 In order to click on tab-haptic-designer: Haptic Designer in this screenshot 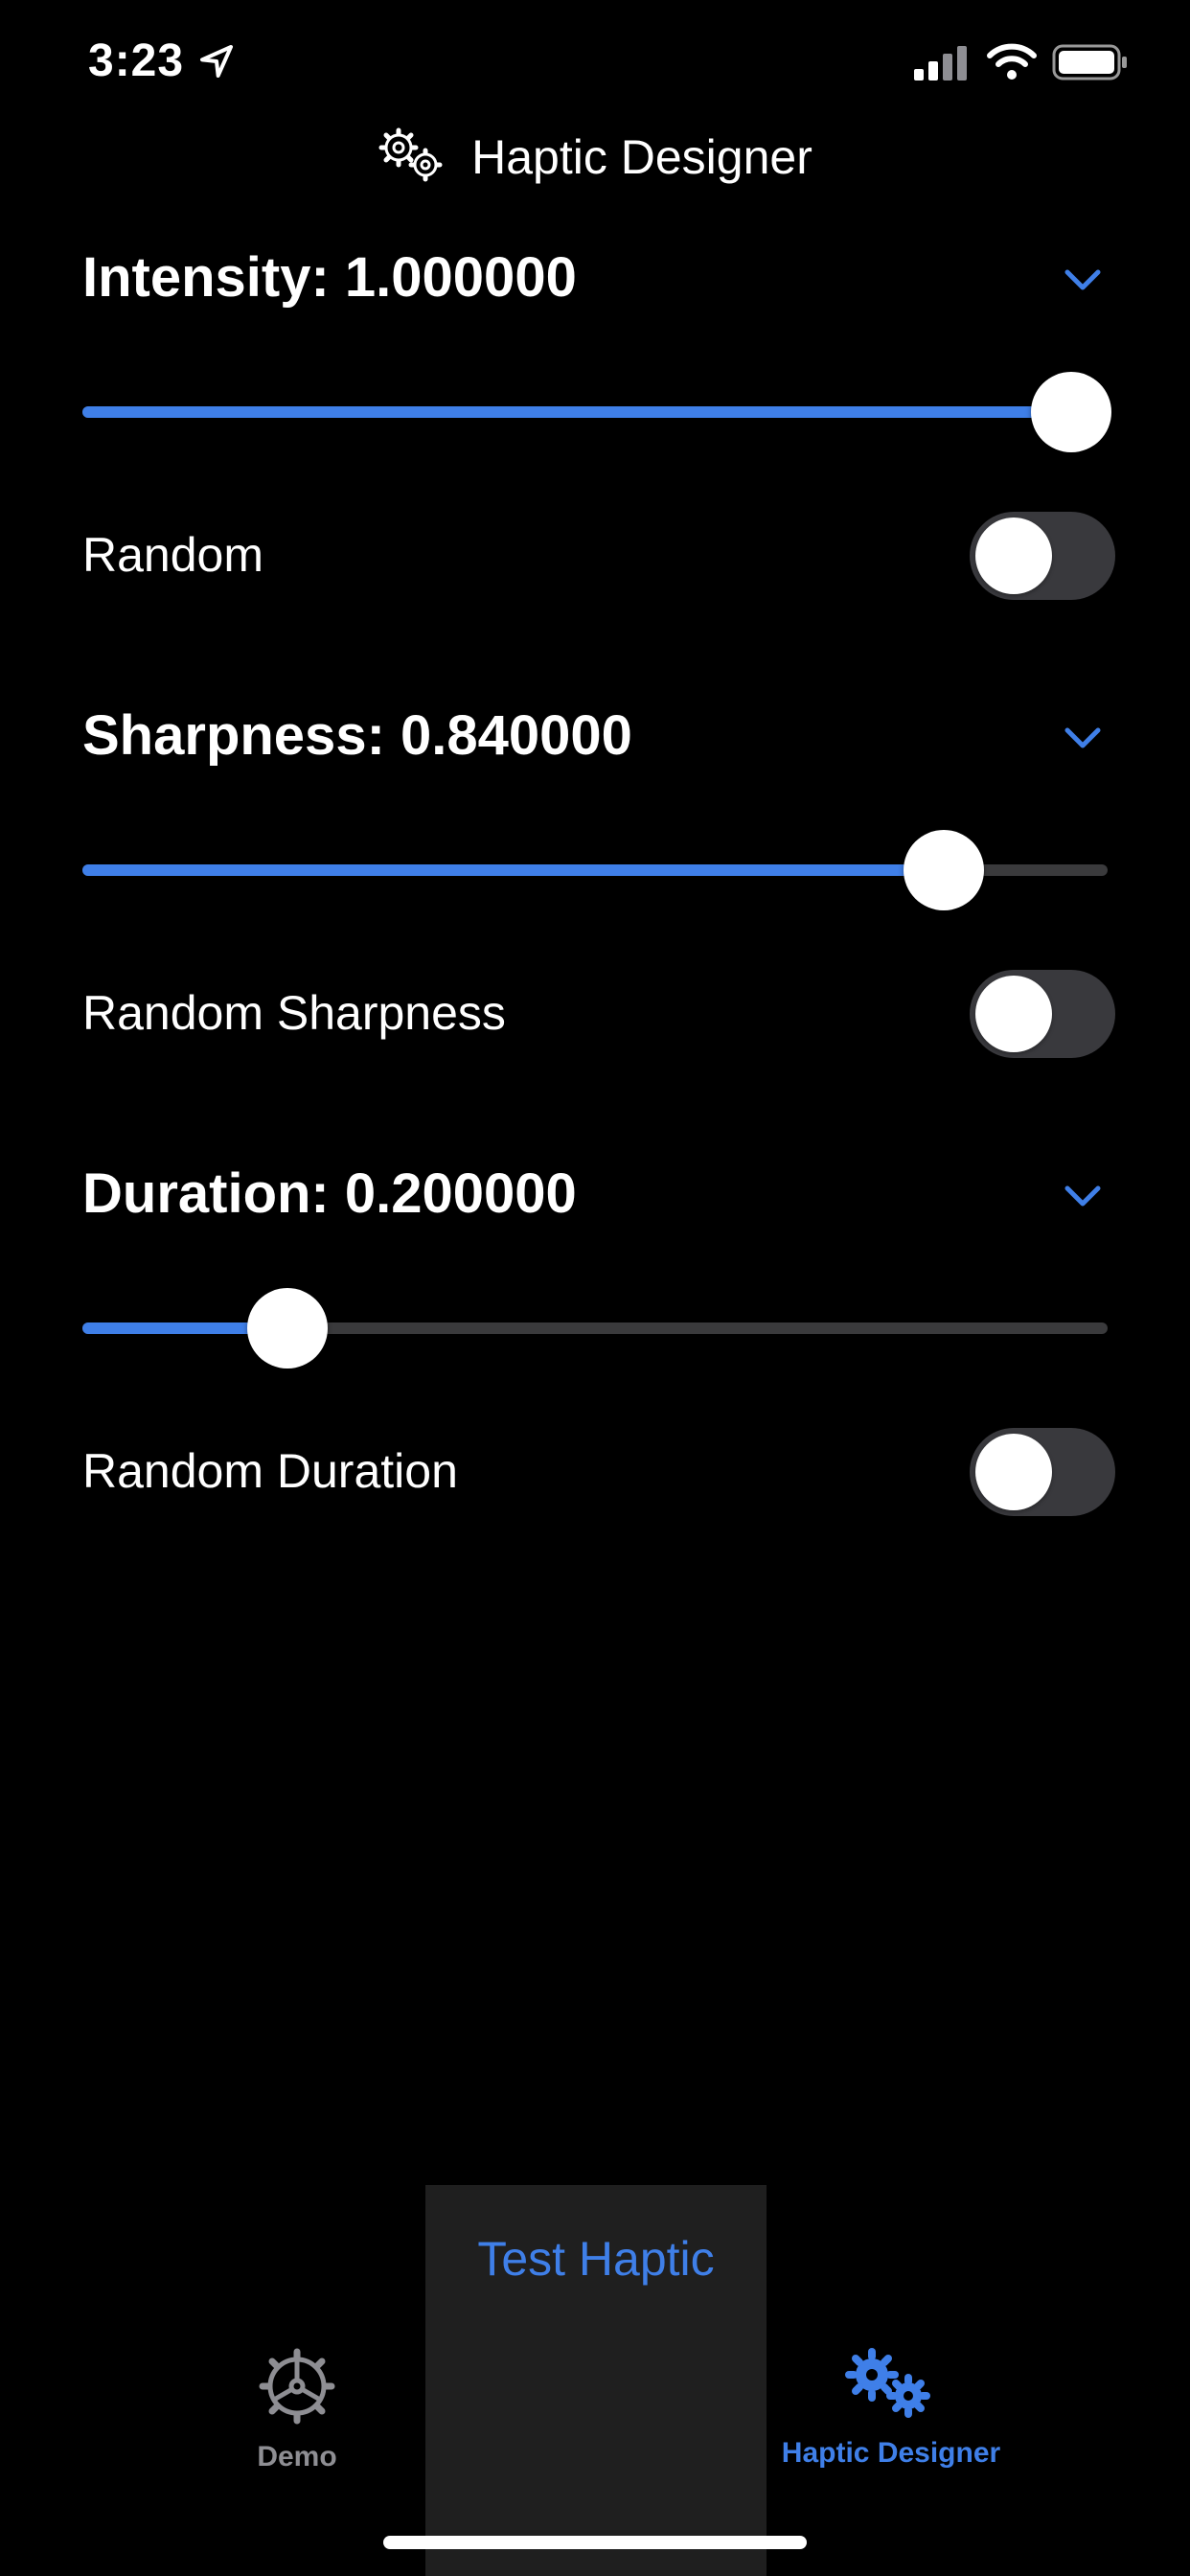, I will do `click(891, 2409)`.